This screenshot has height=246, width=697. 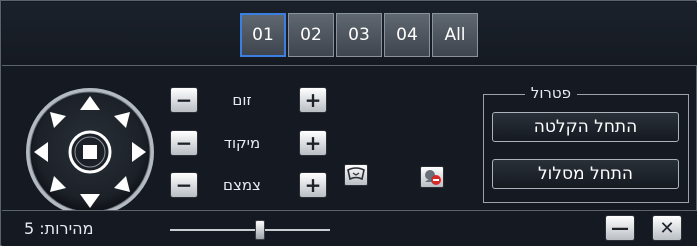 I want to click on direction-pad, so click(x=90, y=152).